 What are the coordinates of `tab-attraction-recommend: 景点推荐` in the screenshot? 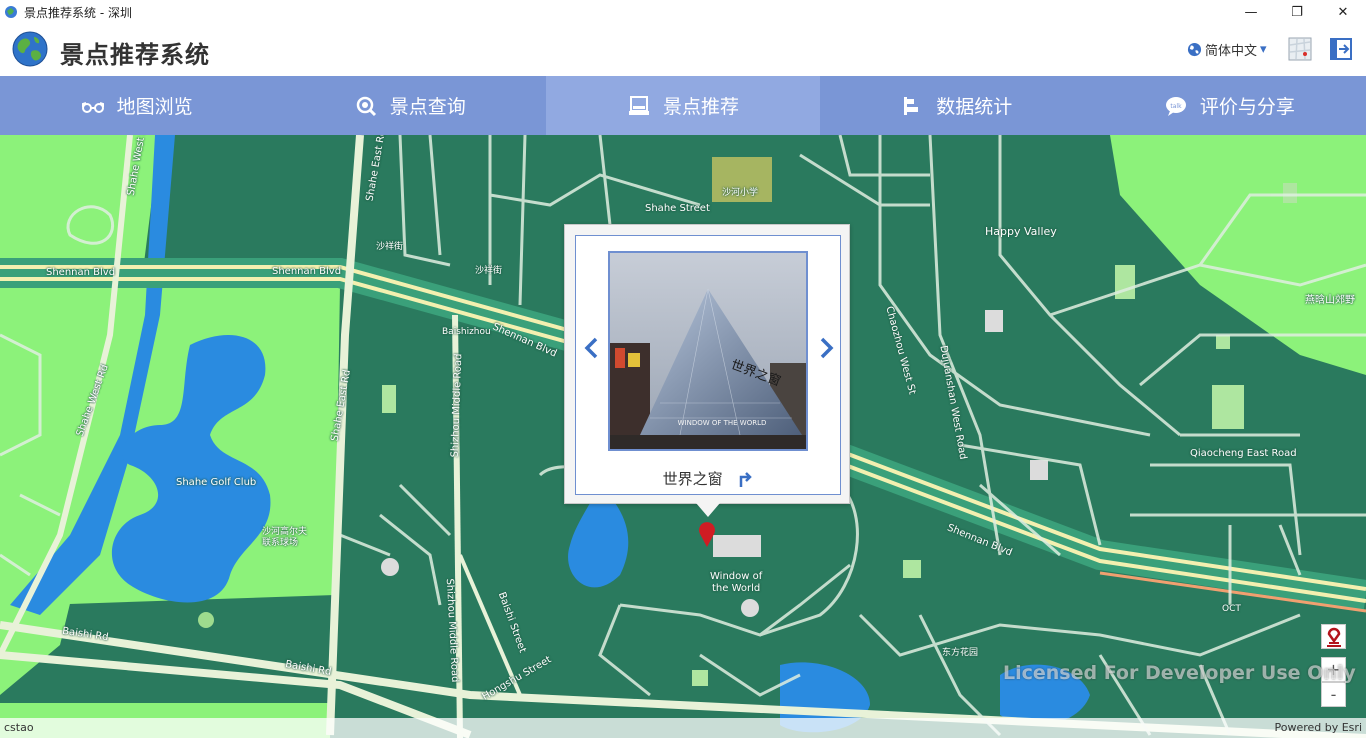 It's located at (683, 105).